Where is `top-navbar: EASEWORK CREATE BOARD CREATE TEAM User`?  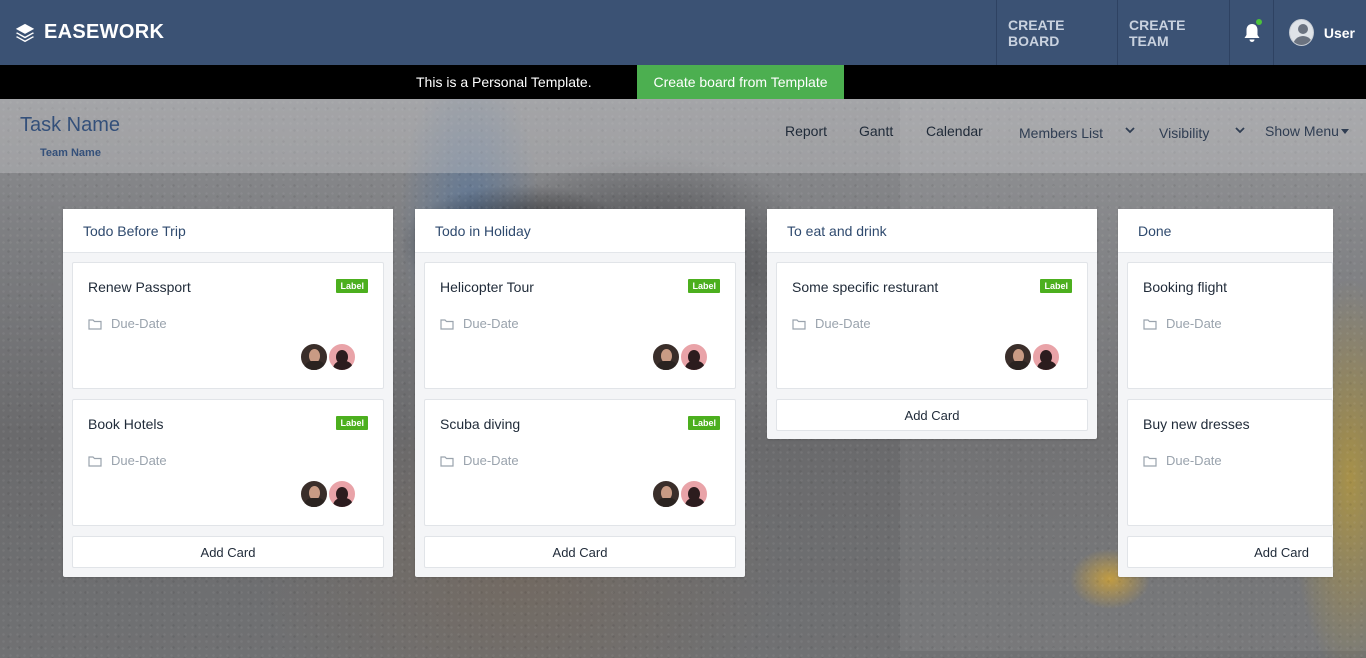 top-navbar: EASEWORK CREATE BOARD CREATE TEAM User is located at coordinates (683, 32).